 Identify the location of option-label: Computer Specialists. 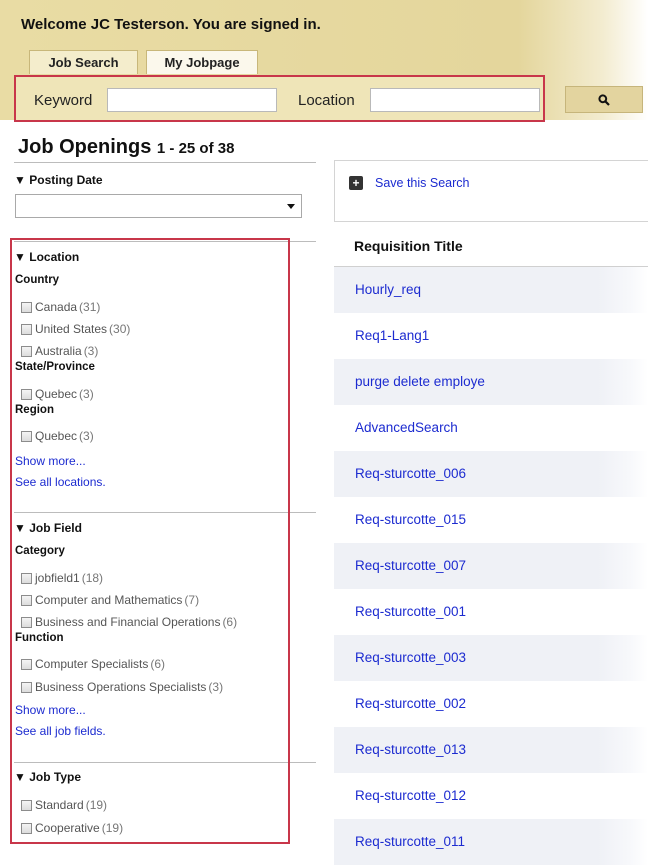
(92, 664).